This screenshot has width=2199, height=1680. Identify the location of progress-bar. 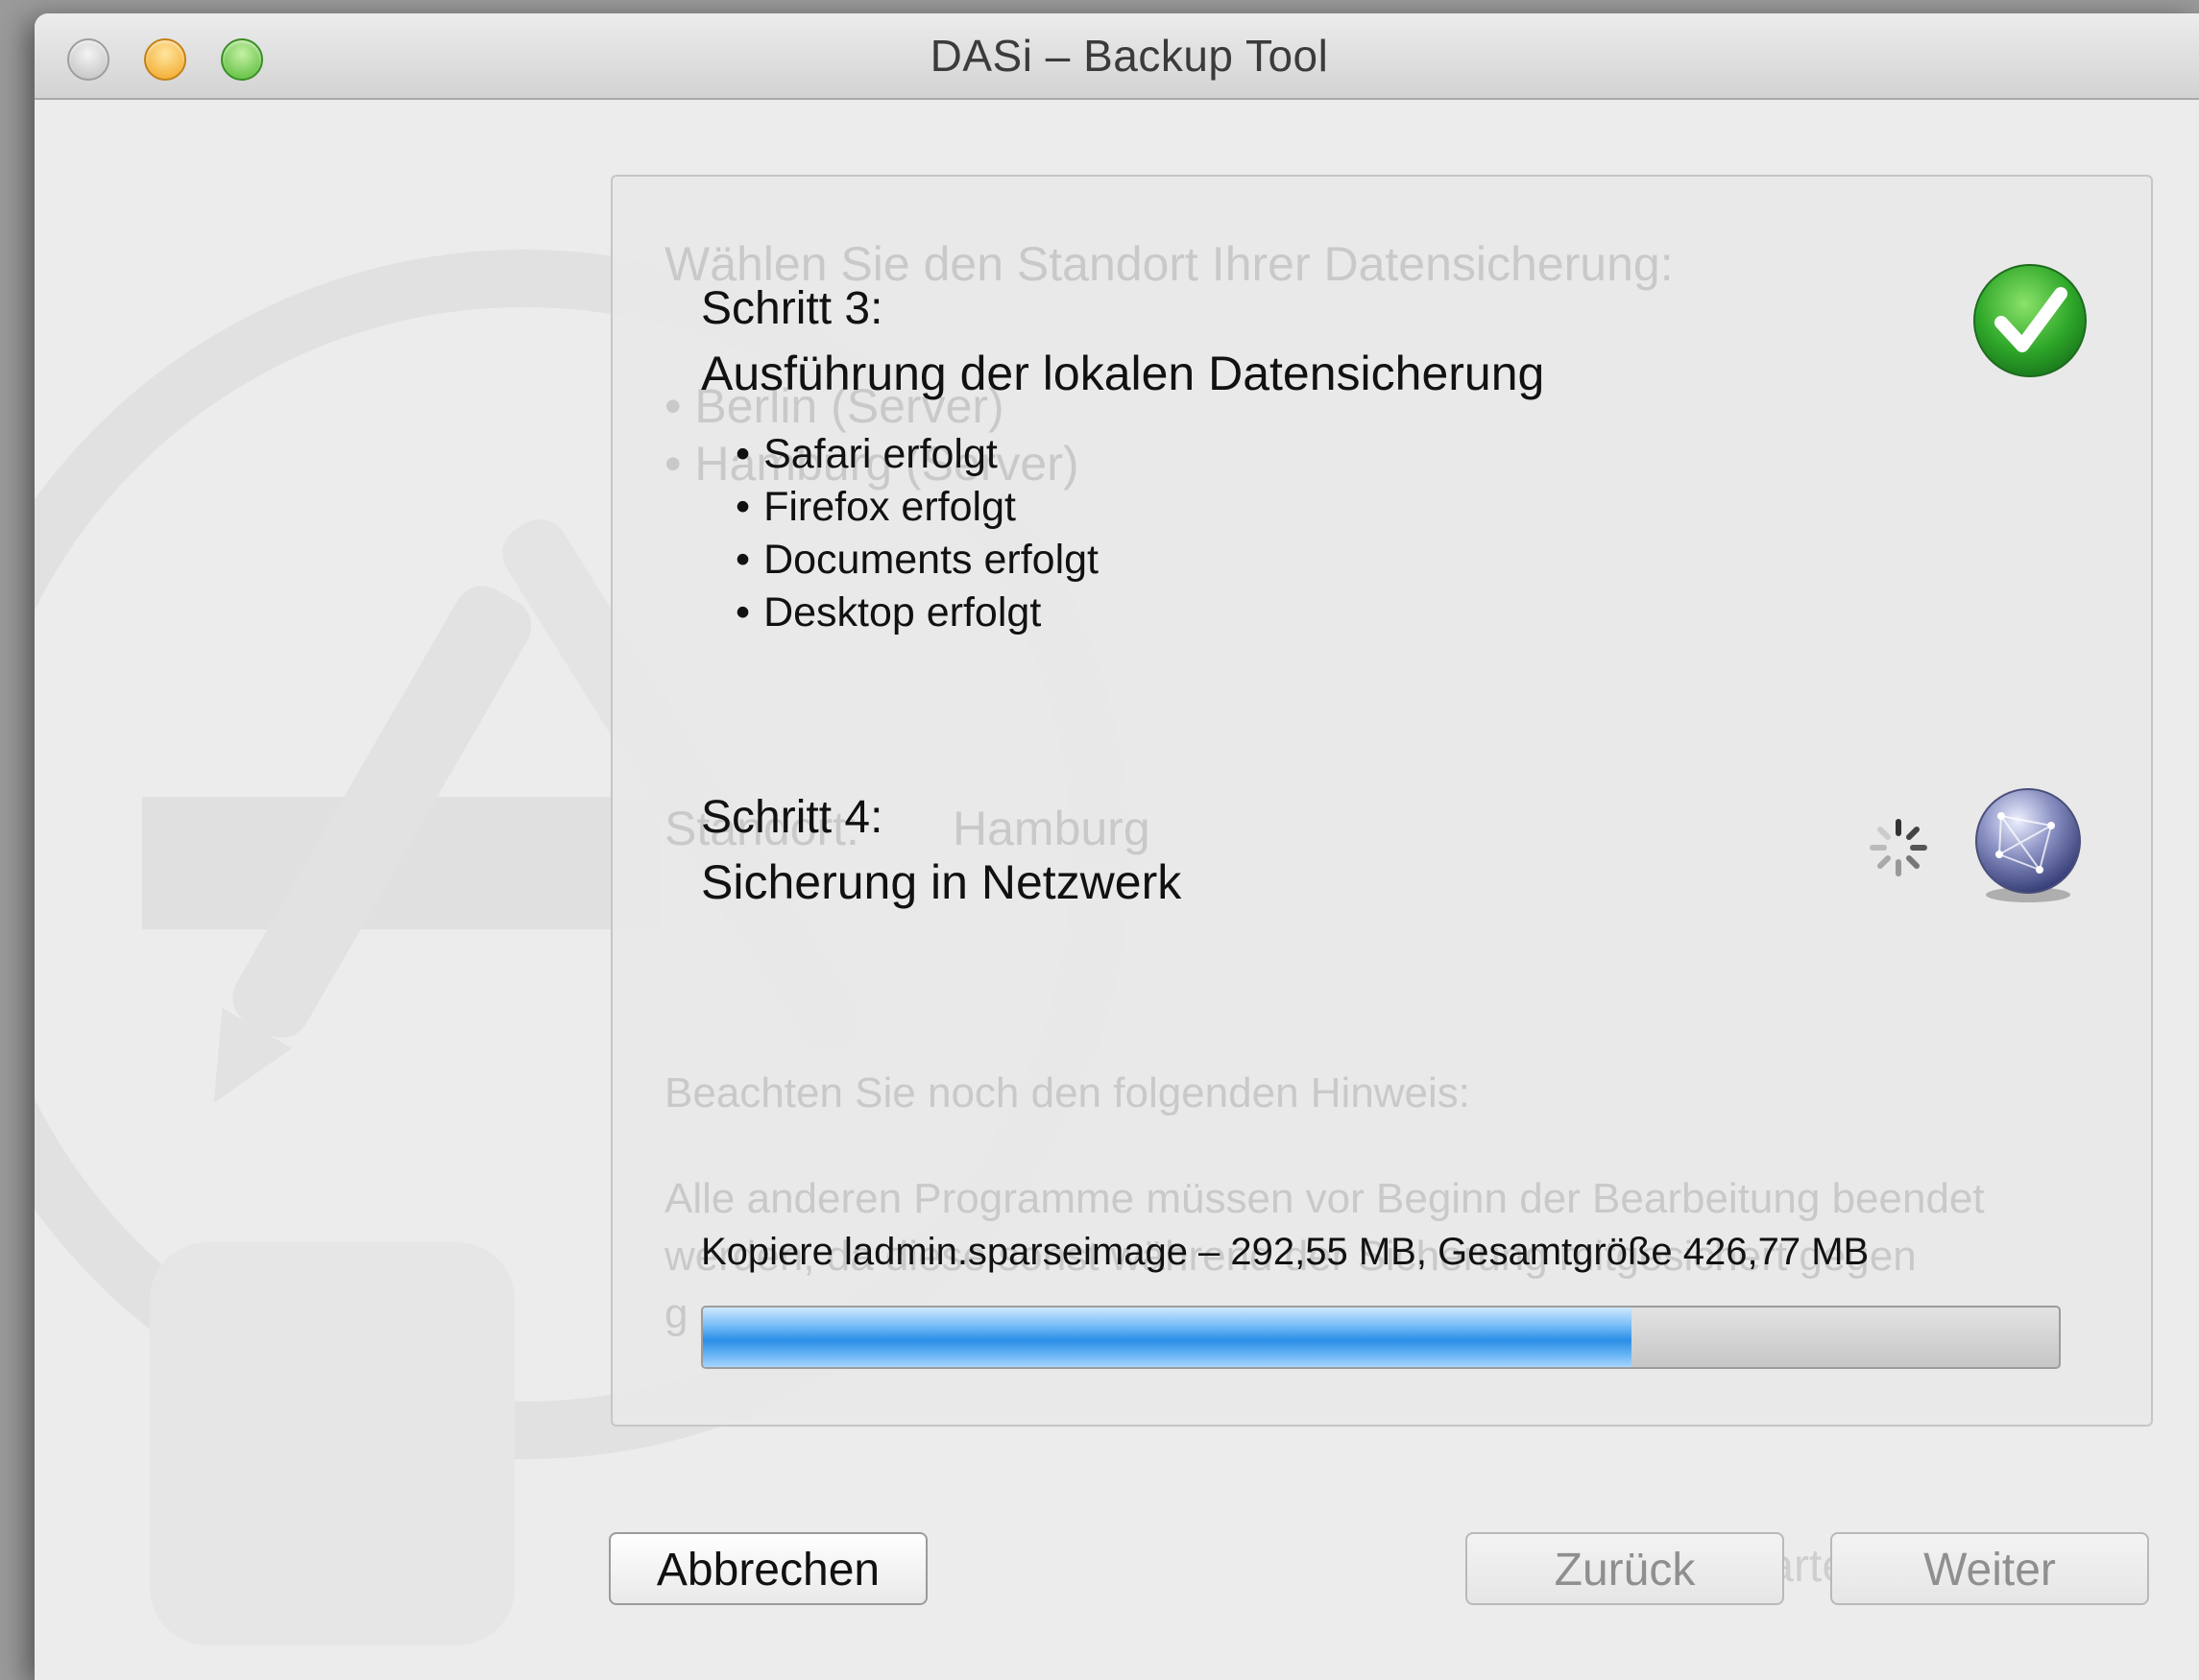
(1381, 1337).